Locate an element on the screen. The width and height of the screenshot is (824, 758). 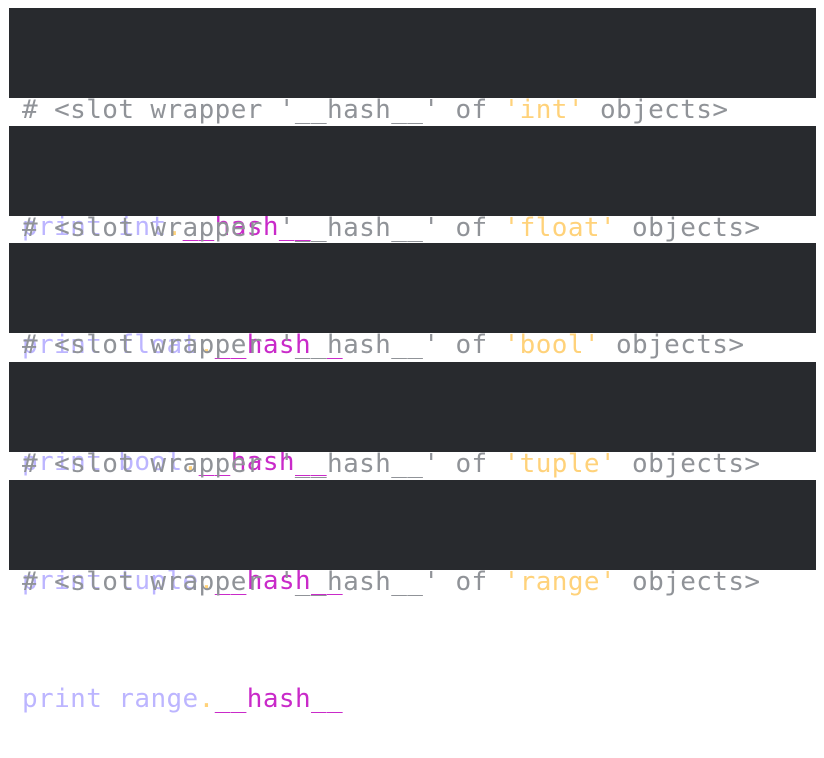
type-literal: 'int' is located at coordinates (543, 110).